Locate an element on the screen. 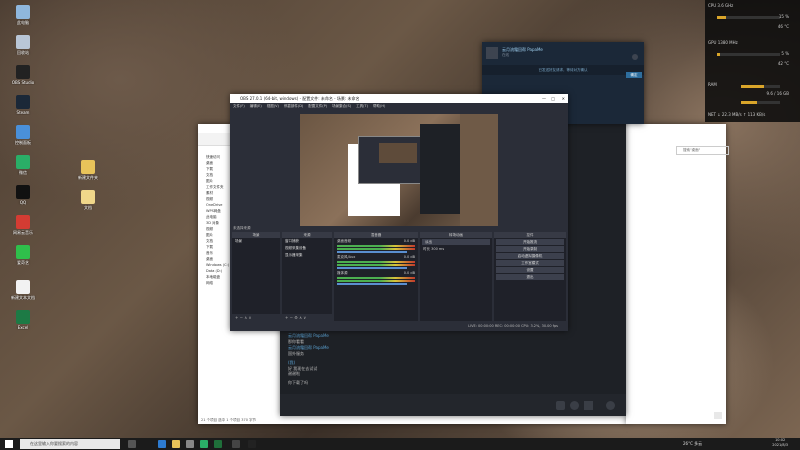 The width and height of the screenshot is (800, 450). clock: 10:02 2021/8/3 is located at coordinates (780, 443).